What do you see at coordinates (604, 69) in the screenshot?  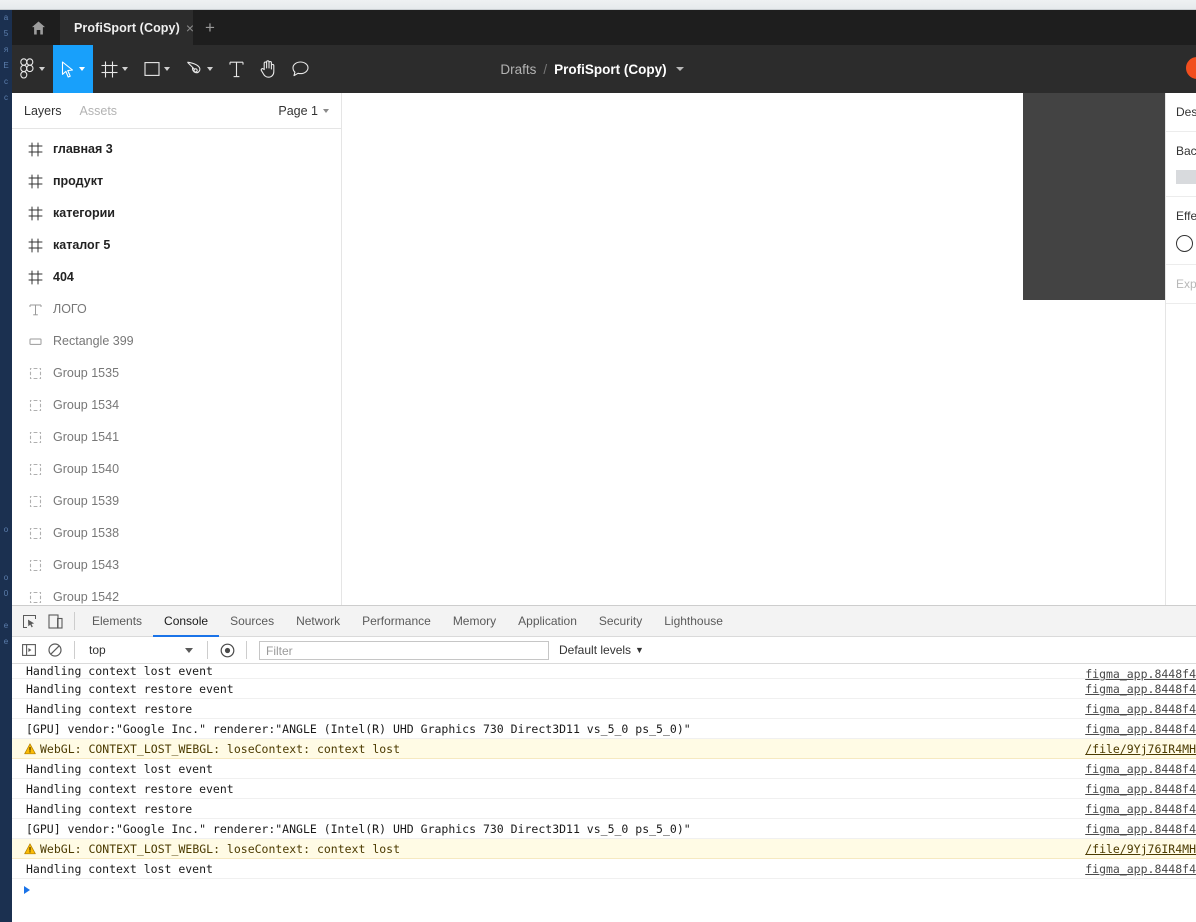 I see `figma-toolbar` at bounding box center [604, 69].